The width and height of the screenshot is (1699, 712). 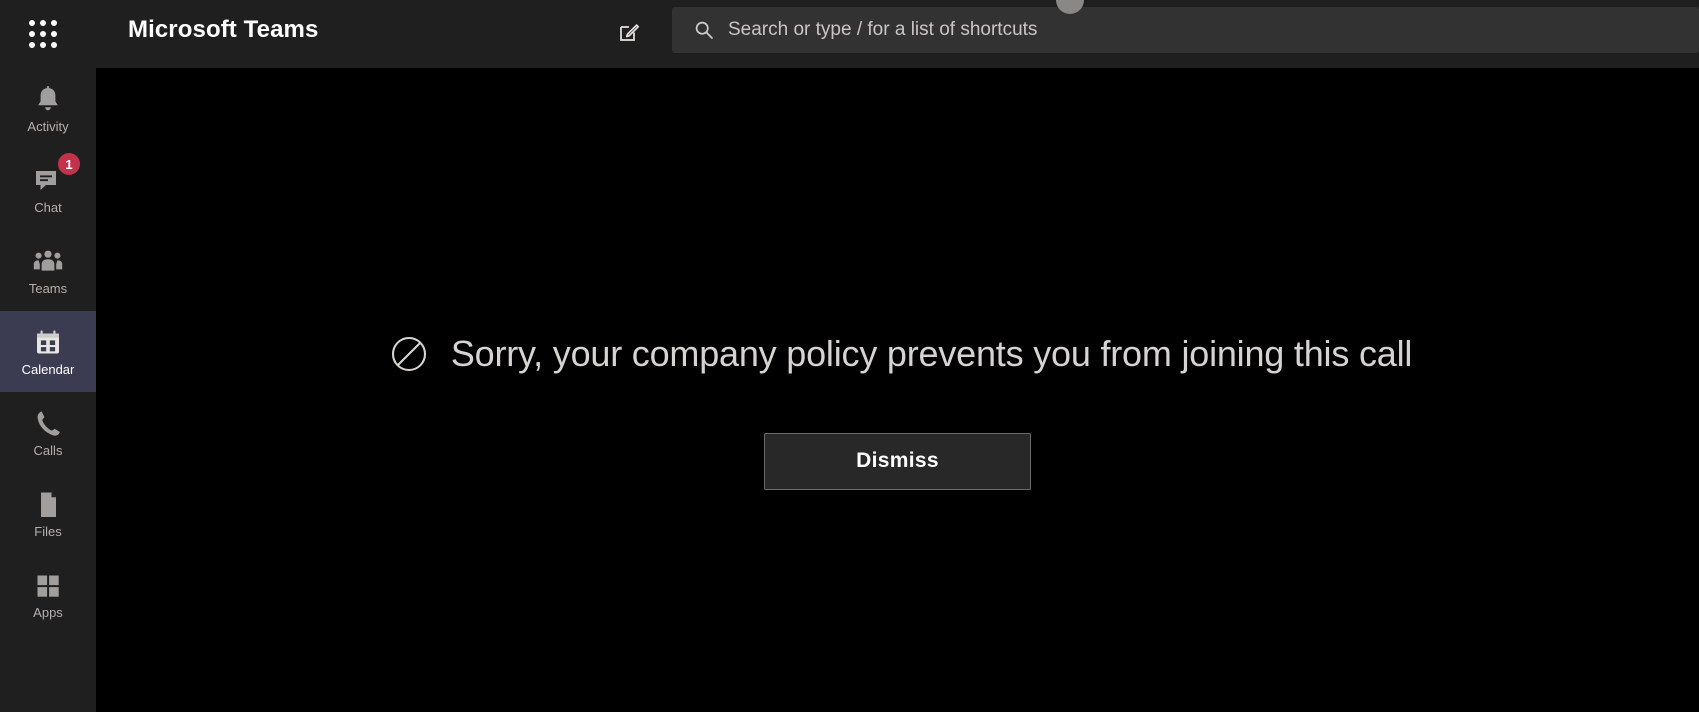 What do you see at coordinates (704, 30) in the screenshot?
I see `search-icon` at bounding box center [704, 30].